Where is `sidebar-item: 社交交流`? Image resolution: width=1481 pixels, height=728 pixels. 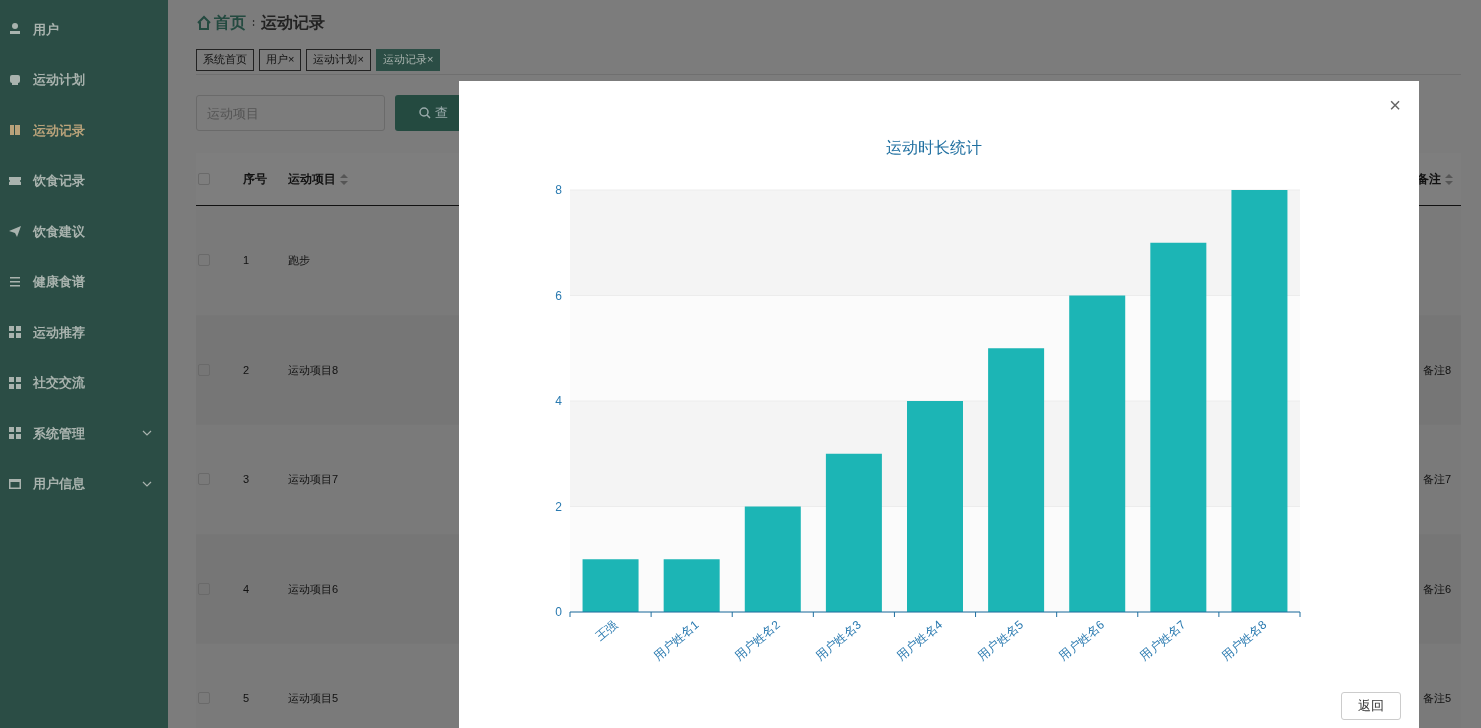
sidebar-item: 社交交流 is located at coordinates (84, 382).